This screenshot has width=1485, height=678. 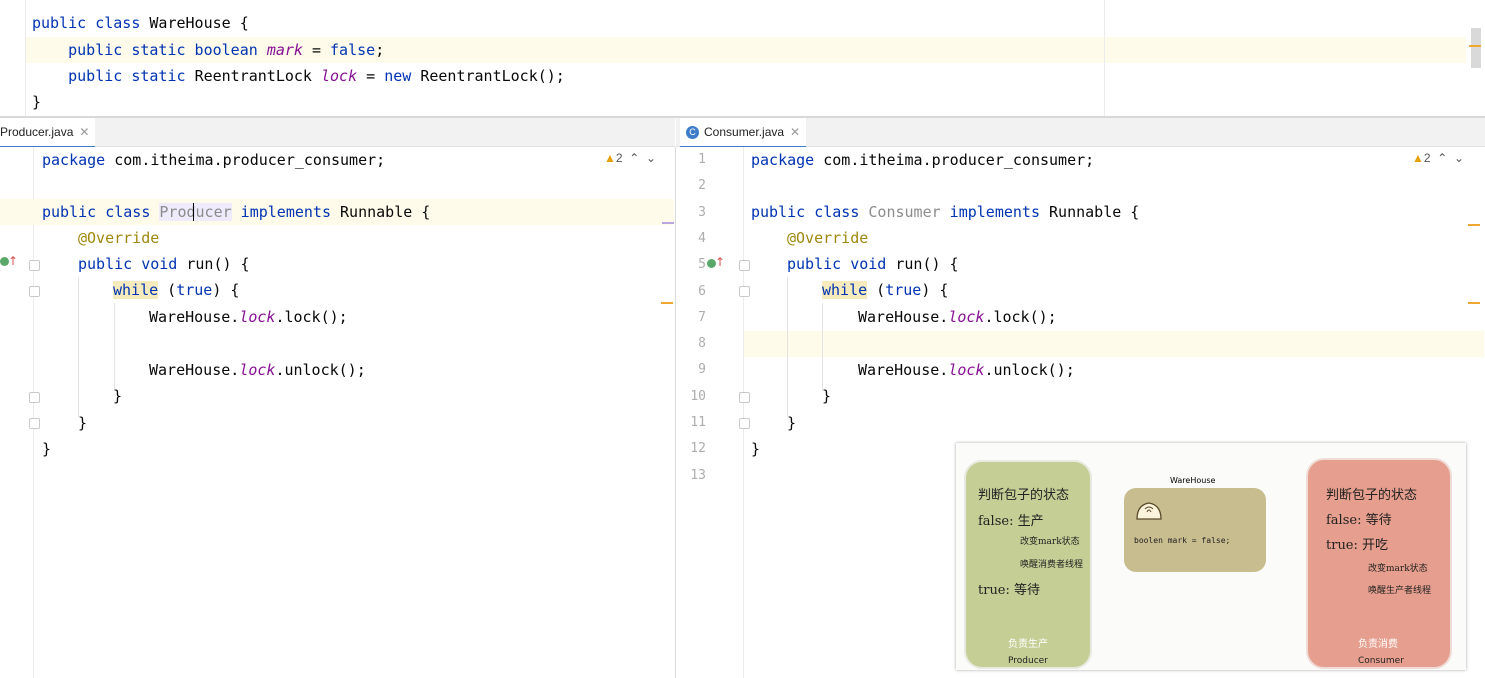 What do you see at coordinates (1378, 644) in the screenshot?
I see `consumer-role: 负责消费` at bounding box center [1378, 644].